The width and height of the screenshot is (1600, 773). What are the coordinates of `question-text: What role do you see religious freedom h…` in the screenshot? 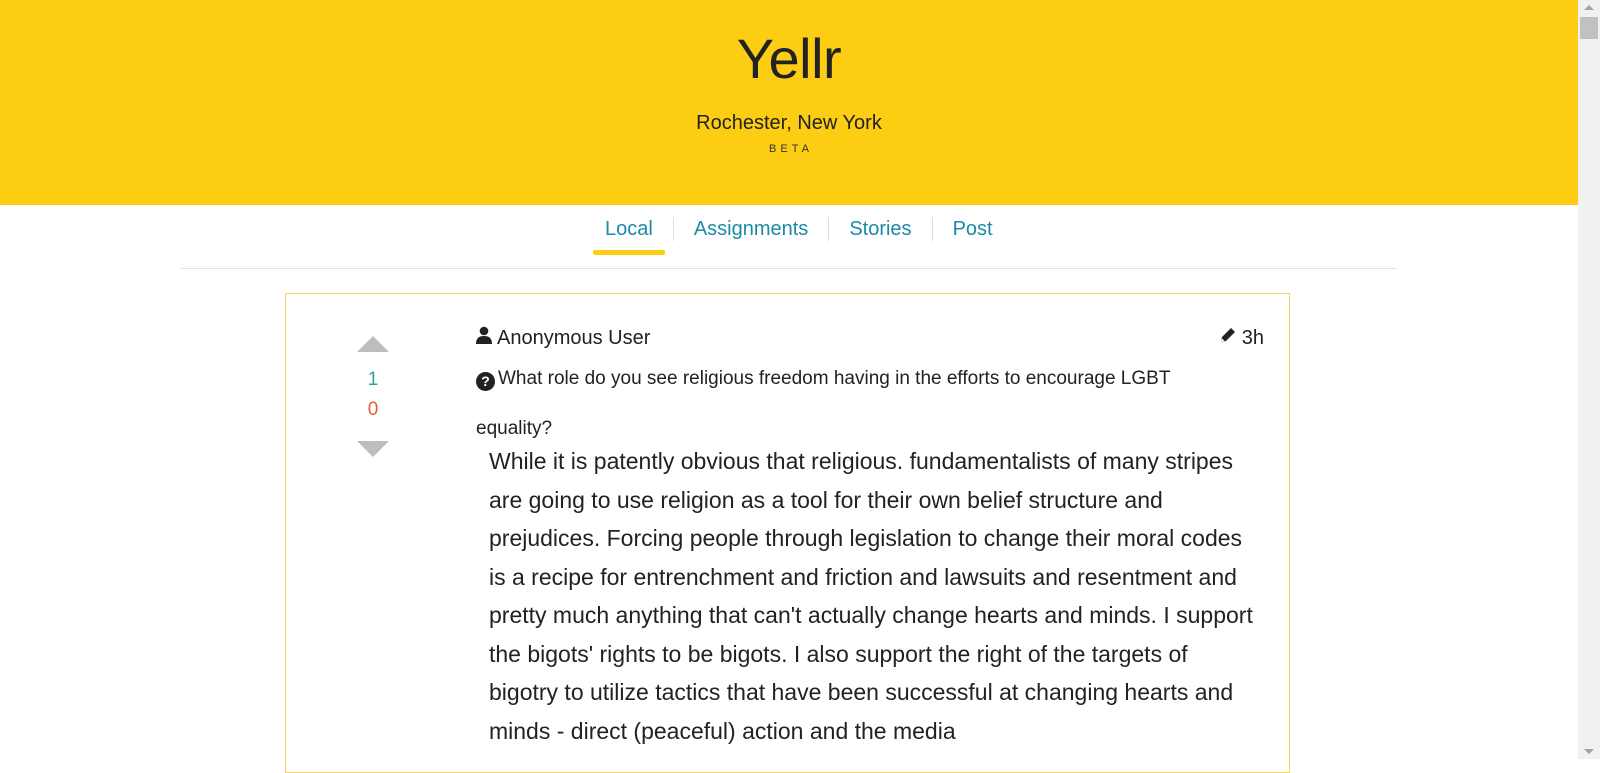 It's located at (823, 403).